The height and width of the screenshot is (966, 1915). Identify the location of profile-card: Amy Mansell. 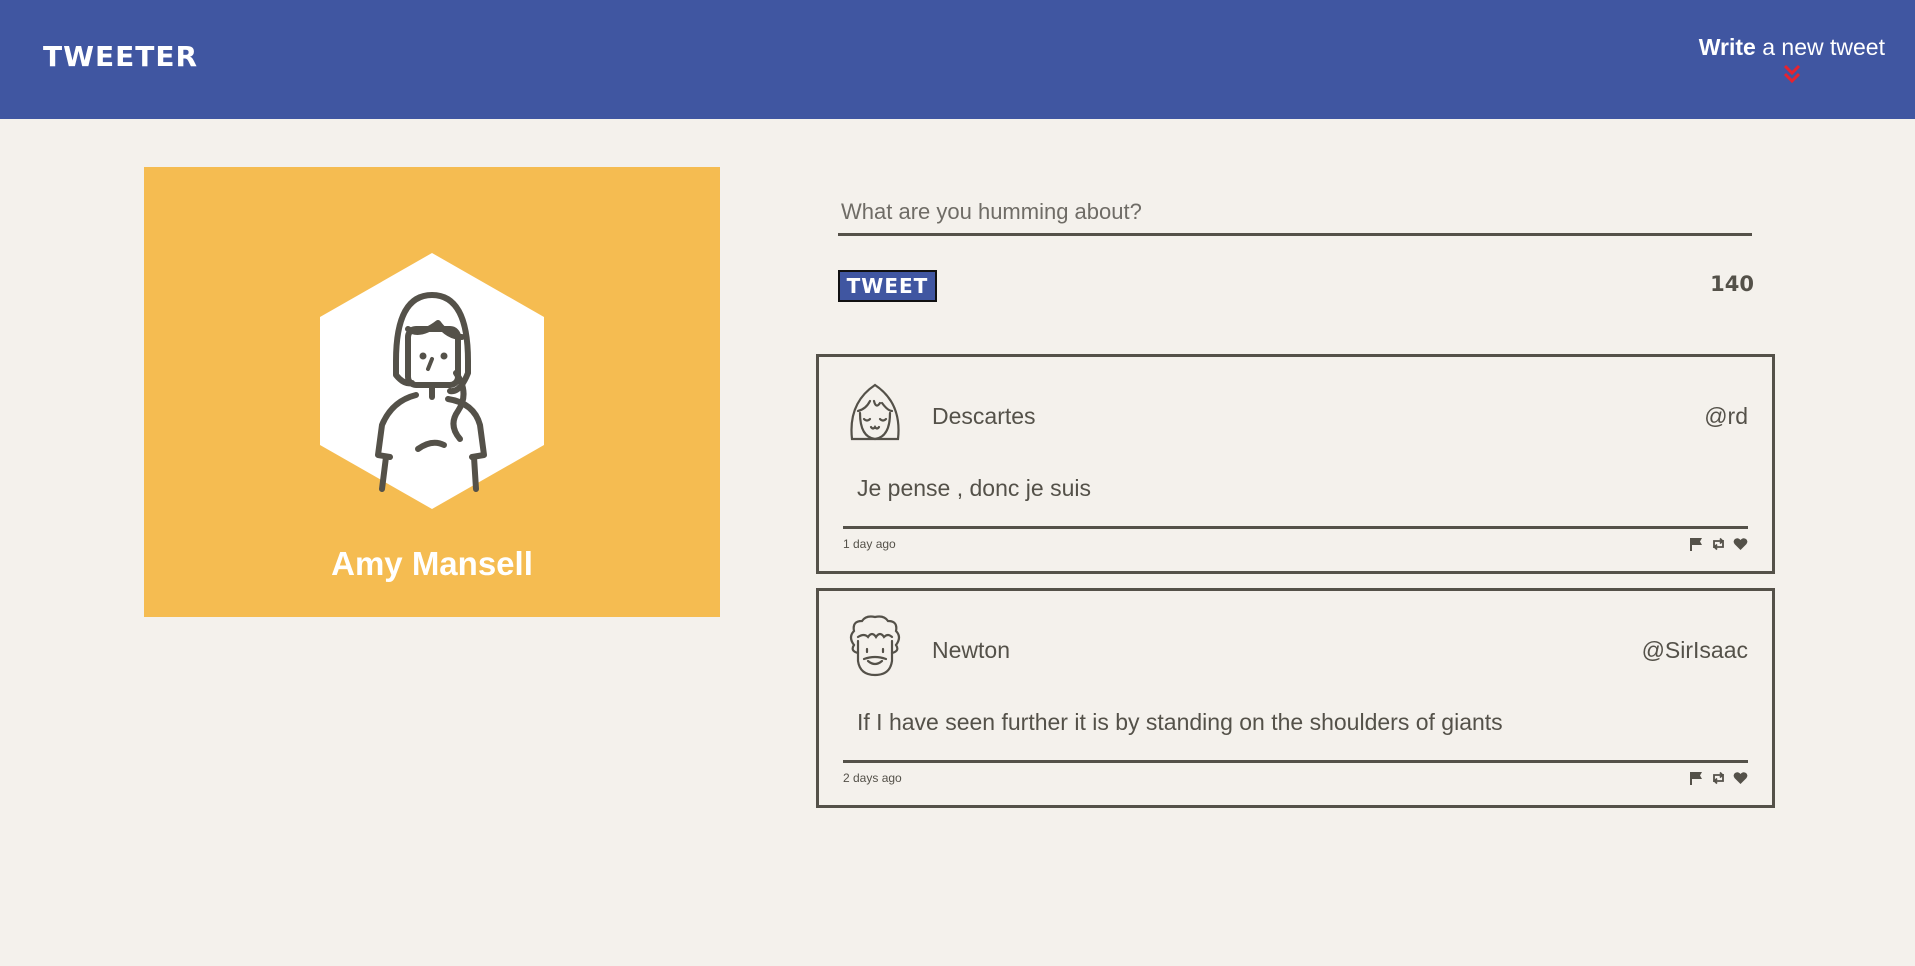
(432, 392).